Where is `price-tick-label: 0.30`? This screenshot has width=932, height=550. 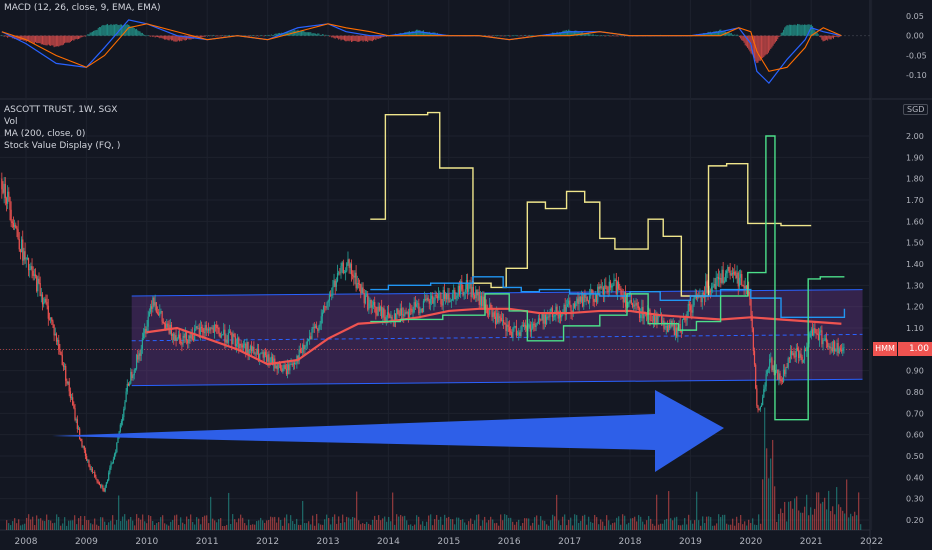
price-tick-label: 0.30 is located at coordinates (915, 499).